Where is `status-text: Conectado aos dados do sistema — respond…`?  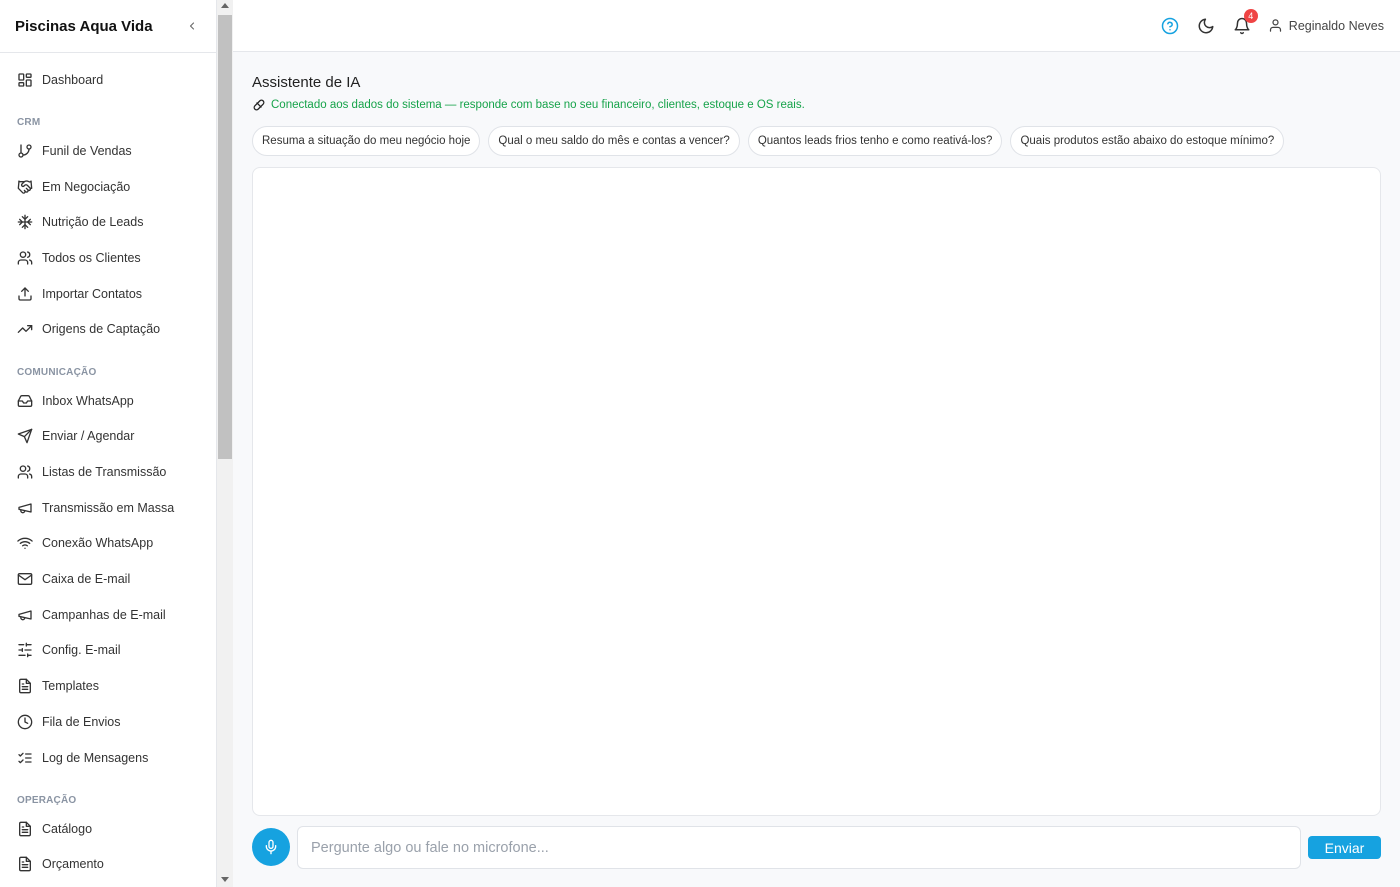 status-text: Conectado aos dados do sistema — respond… is located at coordinates (538, 105).